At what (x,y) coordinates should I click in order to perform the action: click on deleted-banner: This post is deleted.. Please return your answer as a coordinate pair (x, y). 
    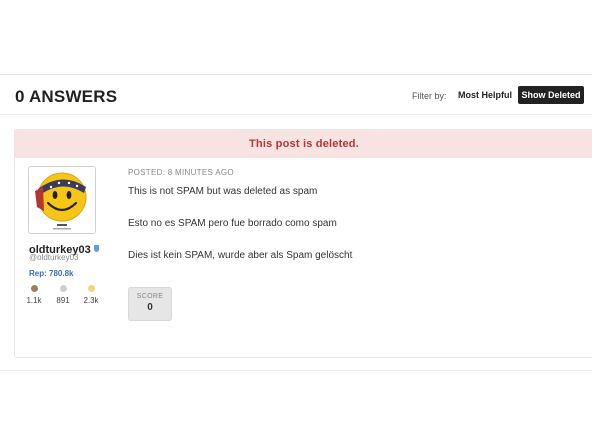
    Looking at the image, I should click on (303, 144).